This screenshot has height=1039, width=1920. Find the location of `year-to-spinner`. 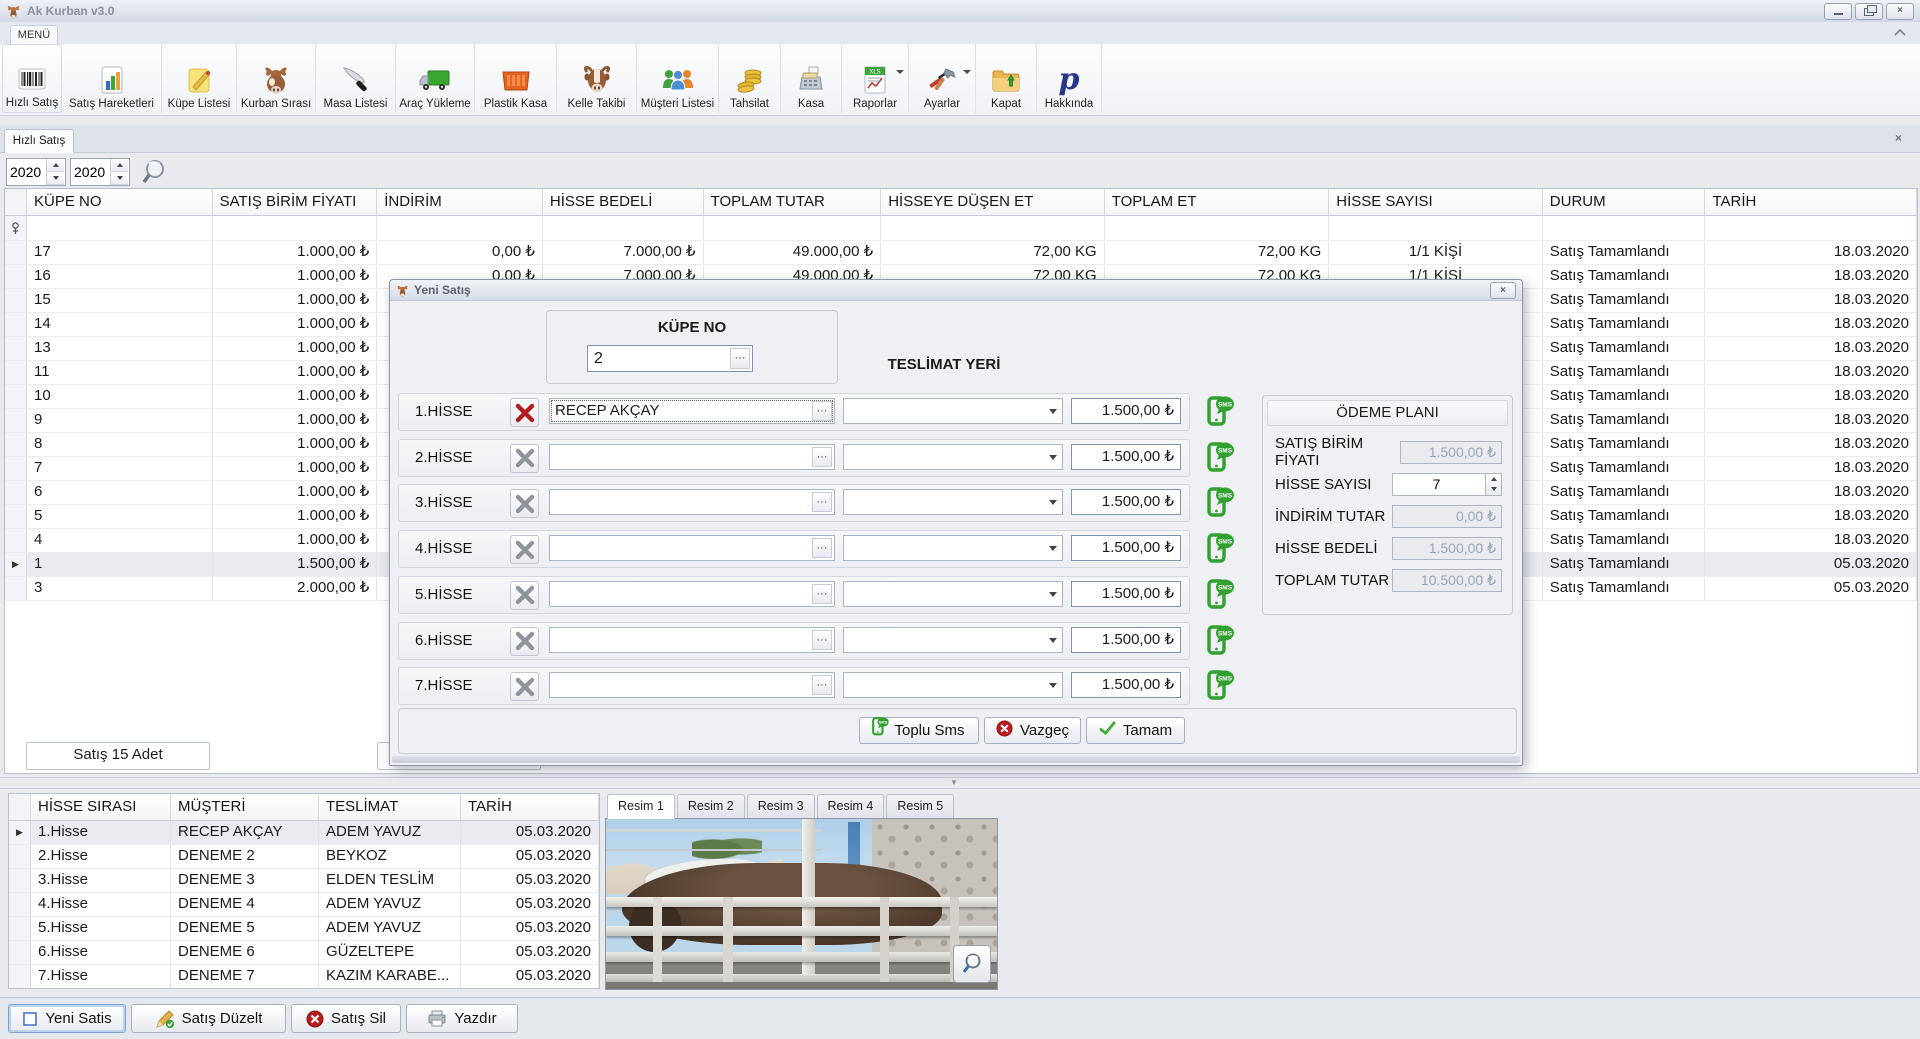

year-to-spinner is located at coordinates (100, 172).